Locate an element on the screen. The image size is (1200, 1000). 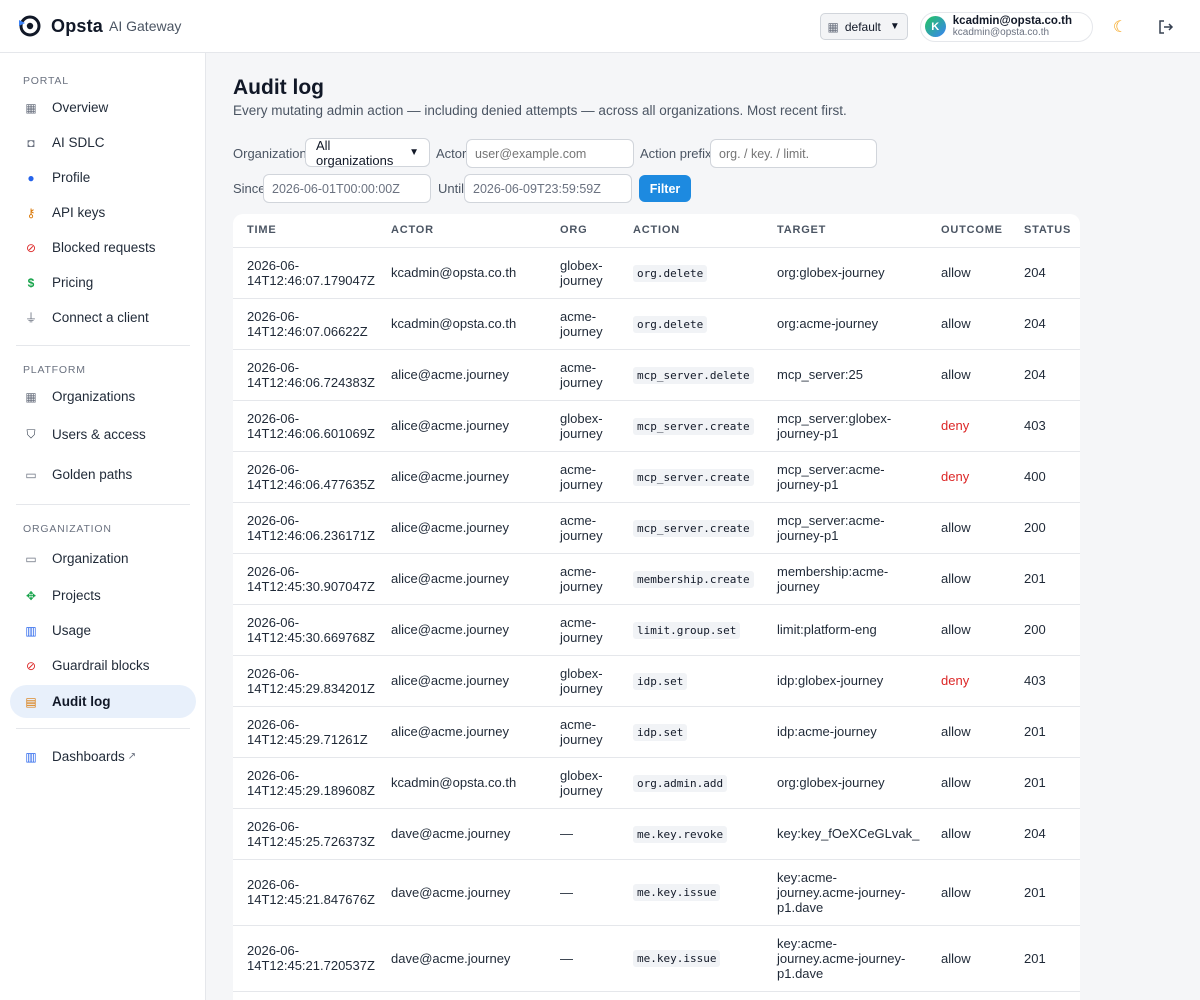
column-header-status: STATUS is located at coordinates (1045, 231).